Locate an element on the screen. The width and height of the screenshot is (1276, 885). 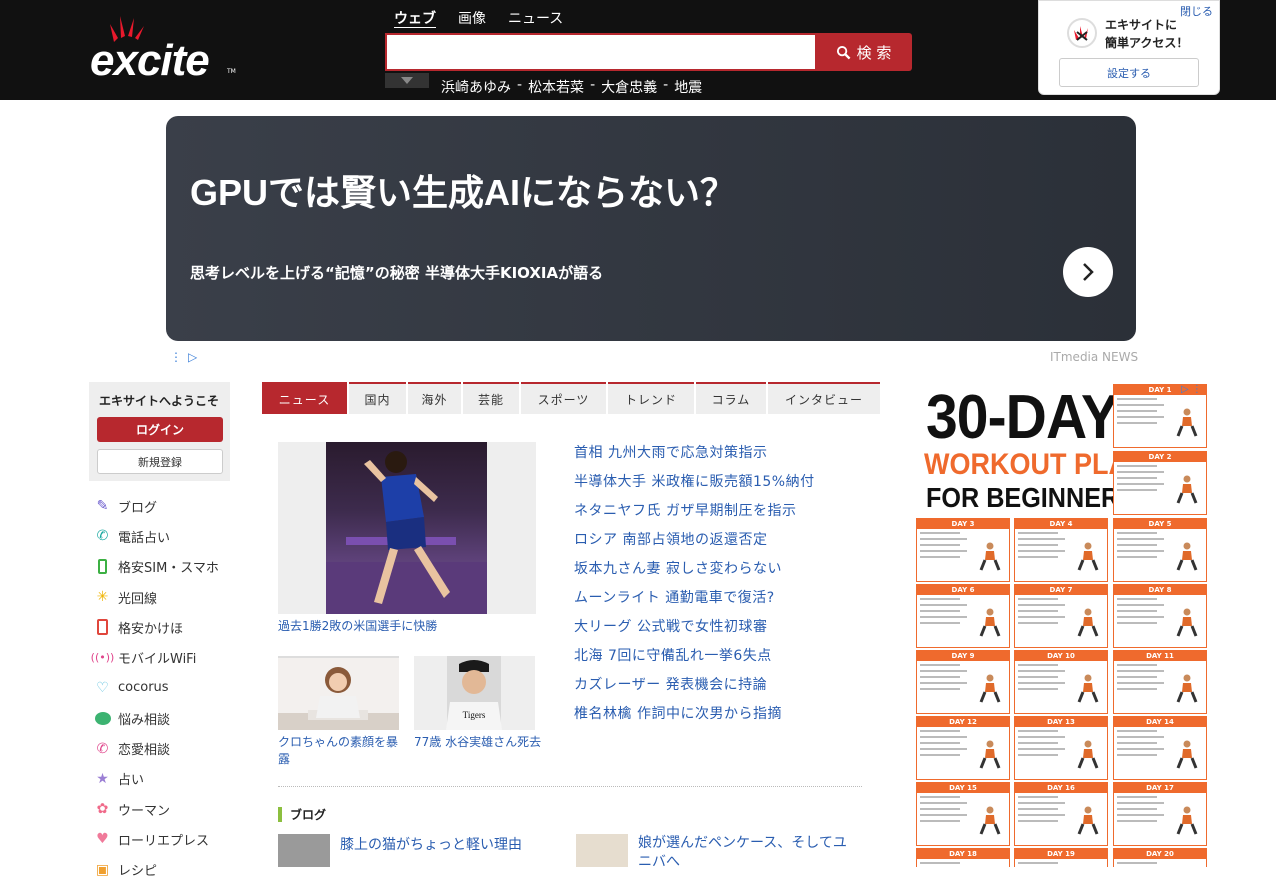
tab-trend: トレンド is located at coordinates (651, 398).